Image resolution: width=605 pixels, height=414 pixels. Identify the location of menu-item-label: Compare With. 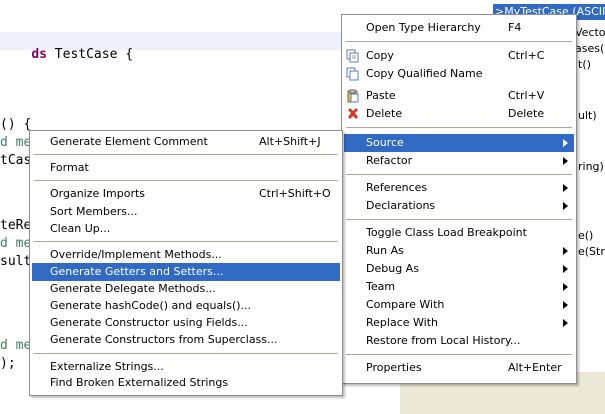
(405, 304).